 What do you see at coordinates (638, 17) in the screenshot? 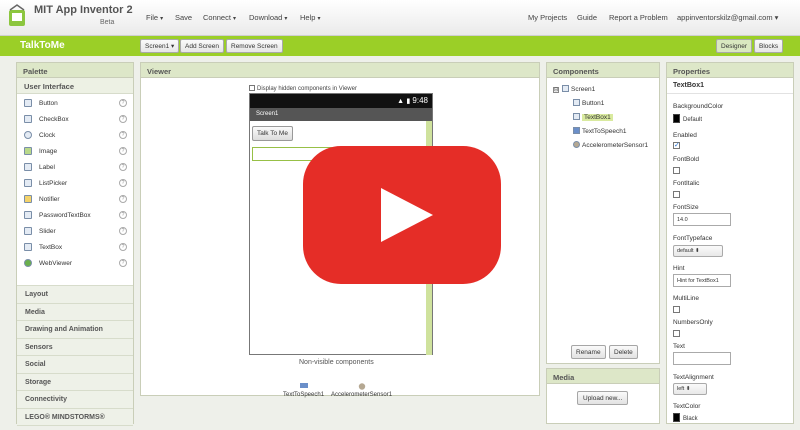
I see `link-report-problem: Report a Problem` at bounding box center [638, 17].